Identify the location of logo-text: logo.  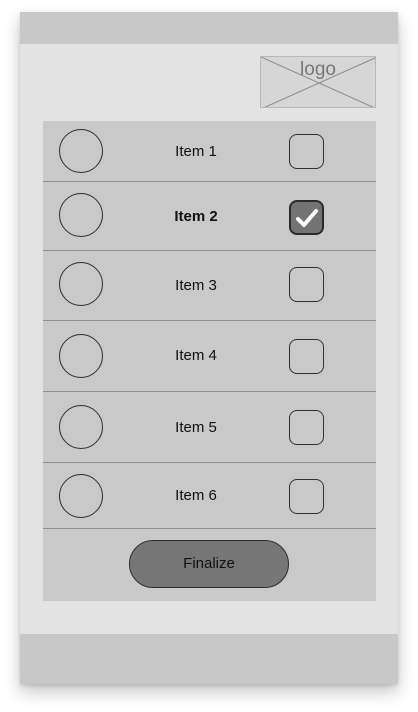
(318, 69).